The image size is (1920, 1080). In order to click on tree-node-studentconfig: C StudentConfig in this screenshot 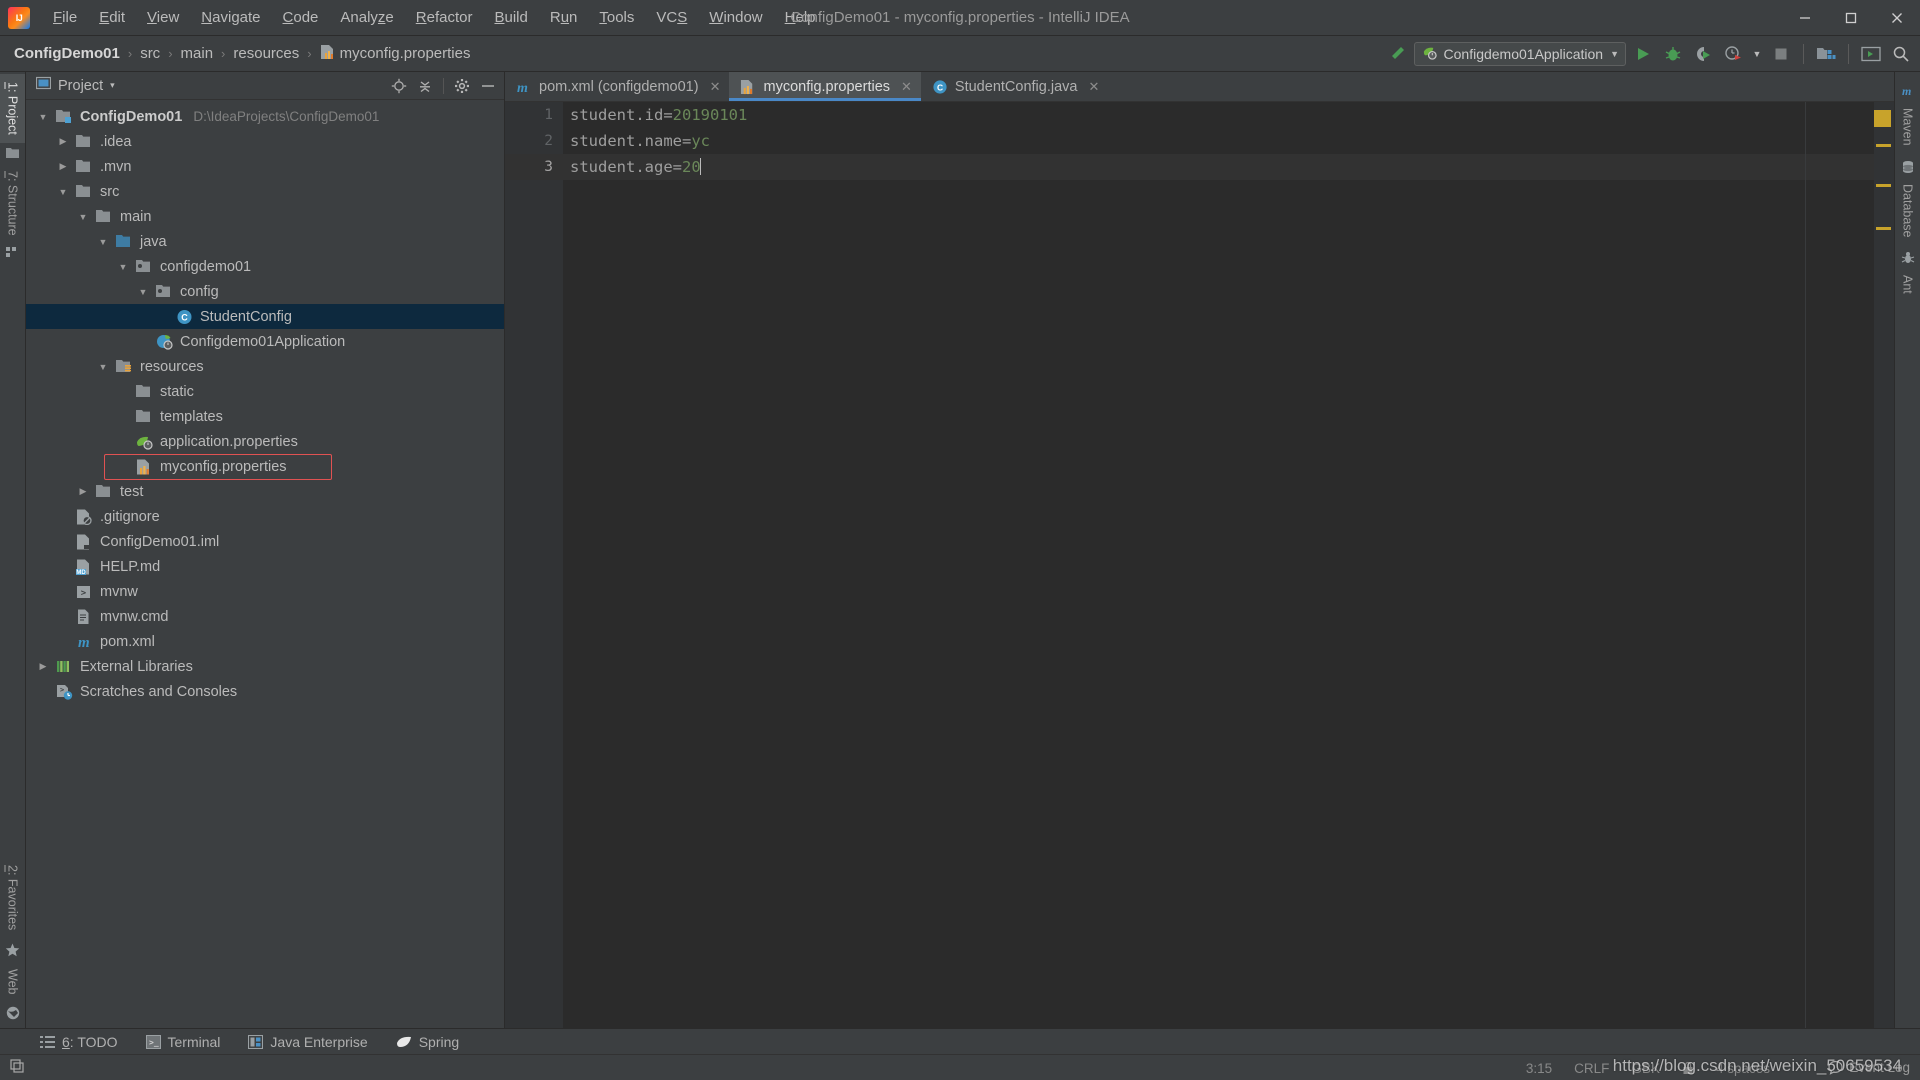, I will do `click(265, 316)`.